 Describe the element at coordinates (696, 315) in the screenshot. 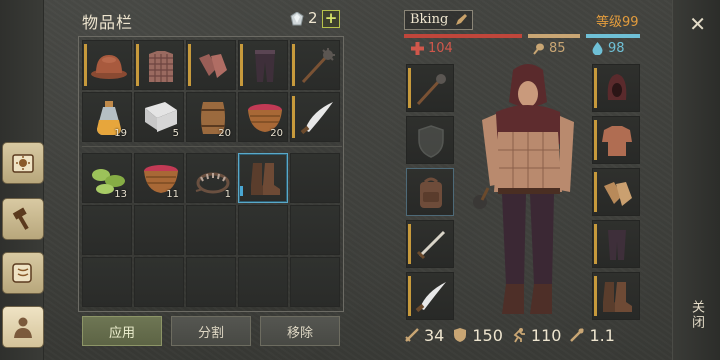

I see `close-label: 关闭` at that location.